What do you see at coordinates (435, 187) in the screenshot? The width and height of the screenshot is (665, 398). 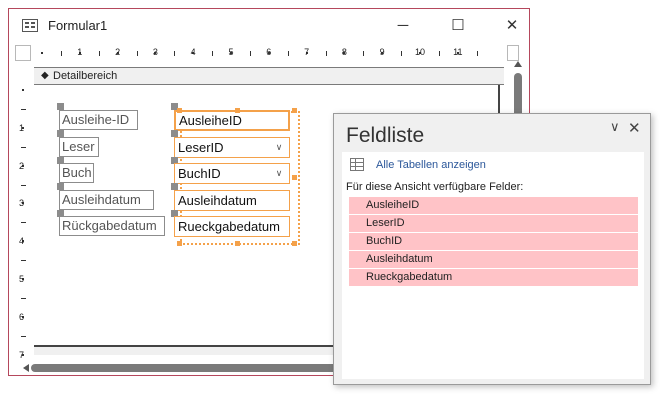 I see `available-fields-label: Für diese Ansicht verfügbare Felder:` at bounding box center [435, 187].